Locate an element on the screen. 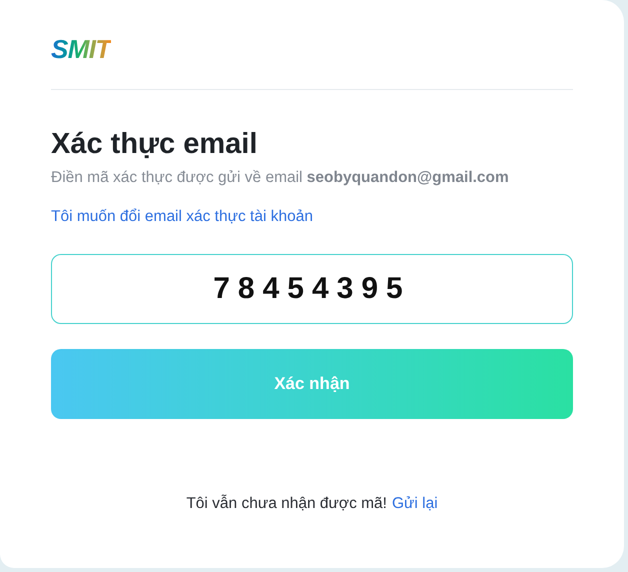 This screenshot has width=628, height=572. description-text: Điền mã xác thực được gửi về email seobyquandon@gmail.com is located at coordinates (280, 178).